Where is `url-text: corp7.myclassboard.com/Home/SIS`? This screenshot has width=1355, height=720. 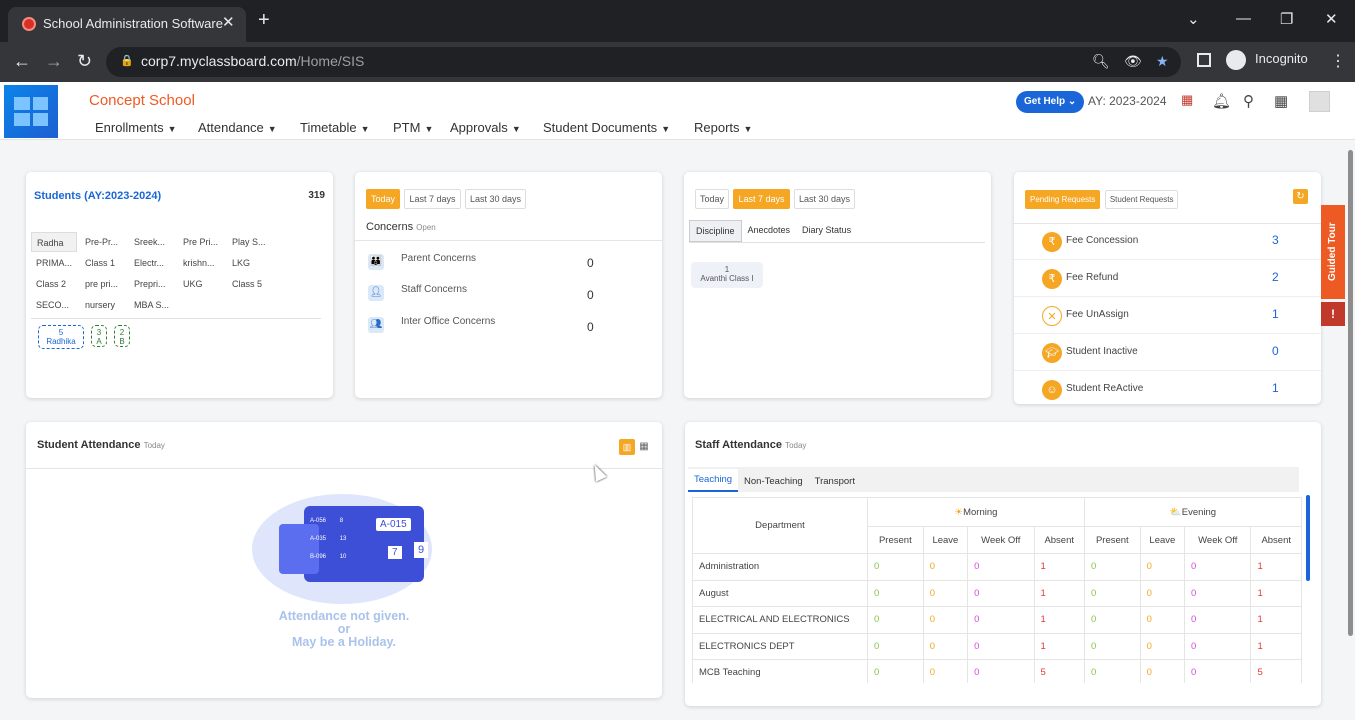 url-text: corp7.myclassboard.com/Home/SIS is located at coordinates (252, 61).